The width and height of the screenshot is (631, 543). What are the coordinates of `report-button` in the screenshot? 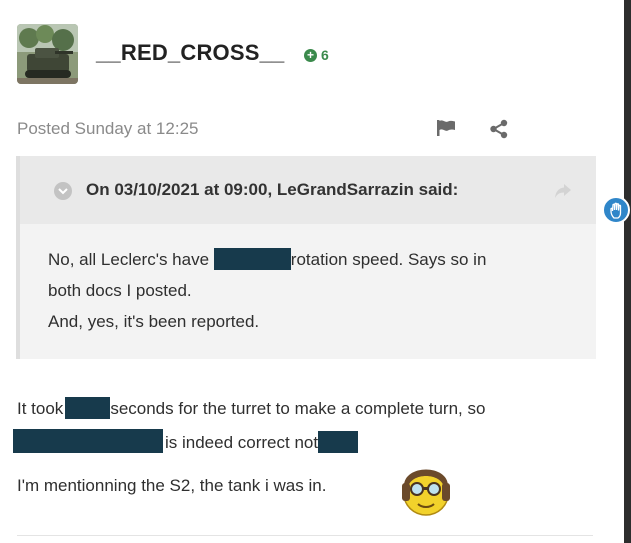 It's located at (446, 128).